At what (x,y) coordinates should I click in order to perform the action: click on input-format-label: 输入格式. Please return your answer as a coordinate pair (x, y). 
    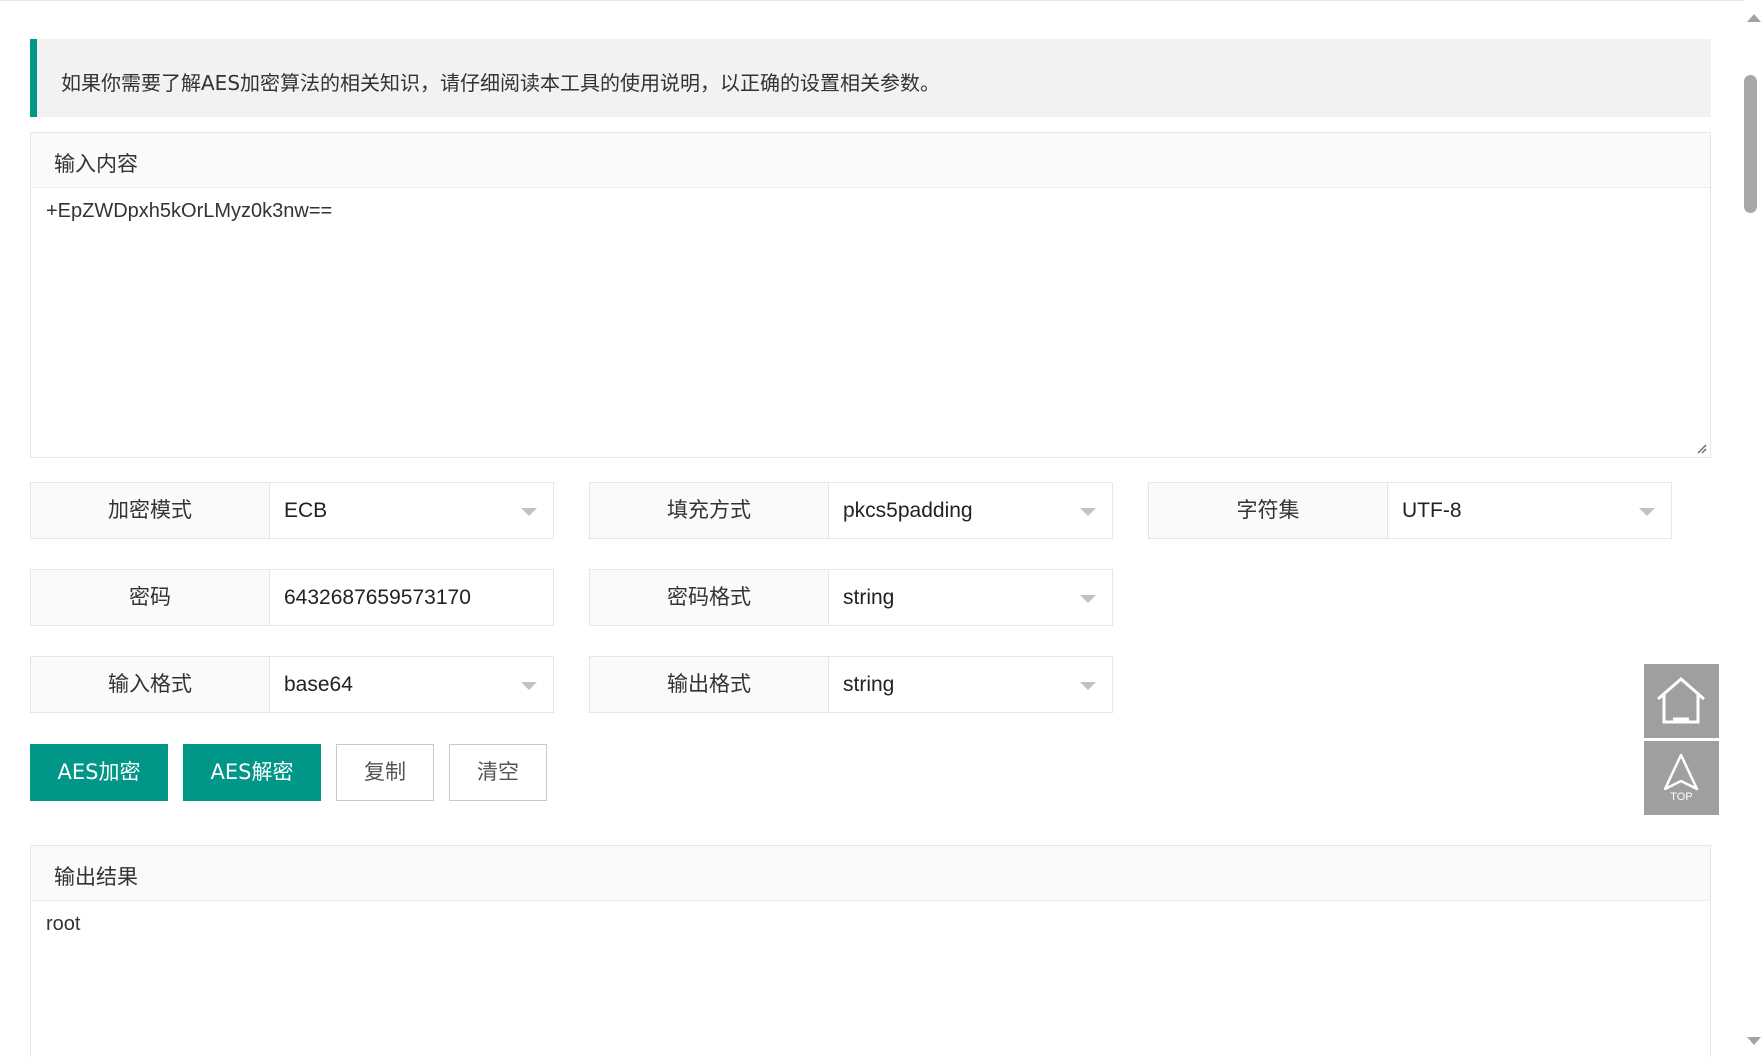
    Looking at the image, I should click on (150, 684).